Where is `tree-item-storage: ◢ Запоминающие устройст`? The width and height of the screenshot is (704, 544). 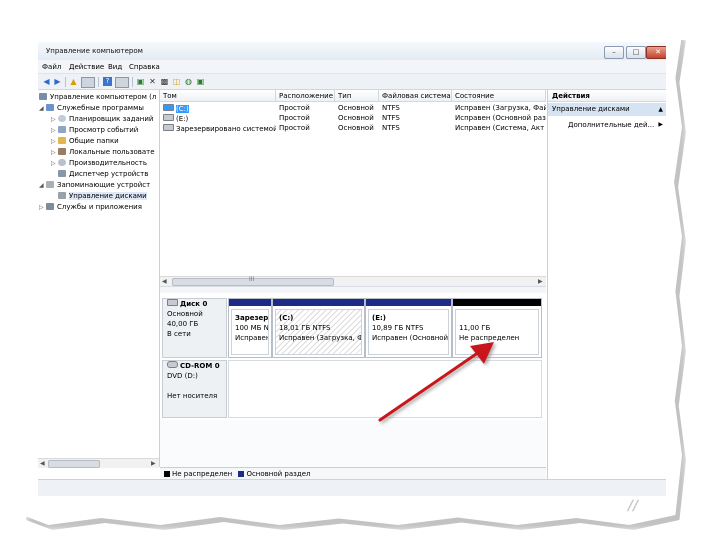 tree-item-storage: ◢ Запоминающие устройст is located at coordinates (94, 185).